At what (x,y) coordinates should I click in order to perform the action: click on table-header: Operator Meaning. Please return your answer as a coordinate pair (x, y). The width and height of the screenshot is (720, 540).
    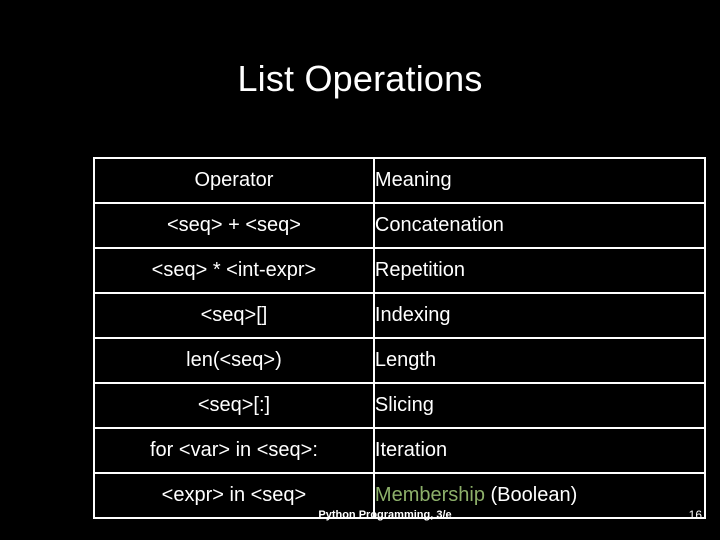
    Looking at the image, I should click on (400, 180).